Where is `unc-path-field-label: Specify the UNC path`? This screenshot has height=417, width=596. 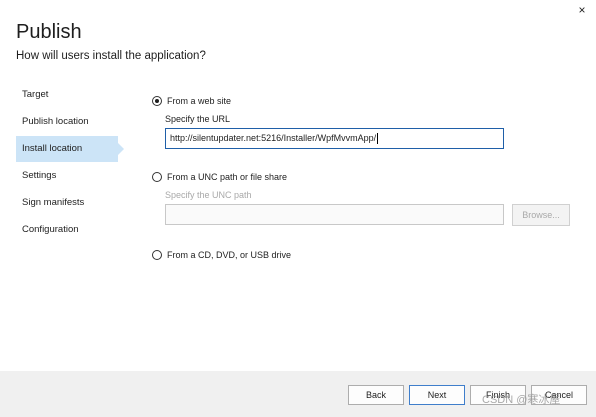
unc-path-field-label: Specify the UNC path is located at coordinates (208, 195).